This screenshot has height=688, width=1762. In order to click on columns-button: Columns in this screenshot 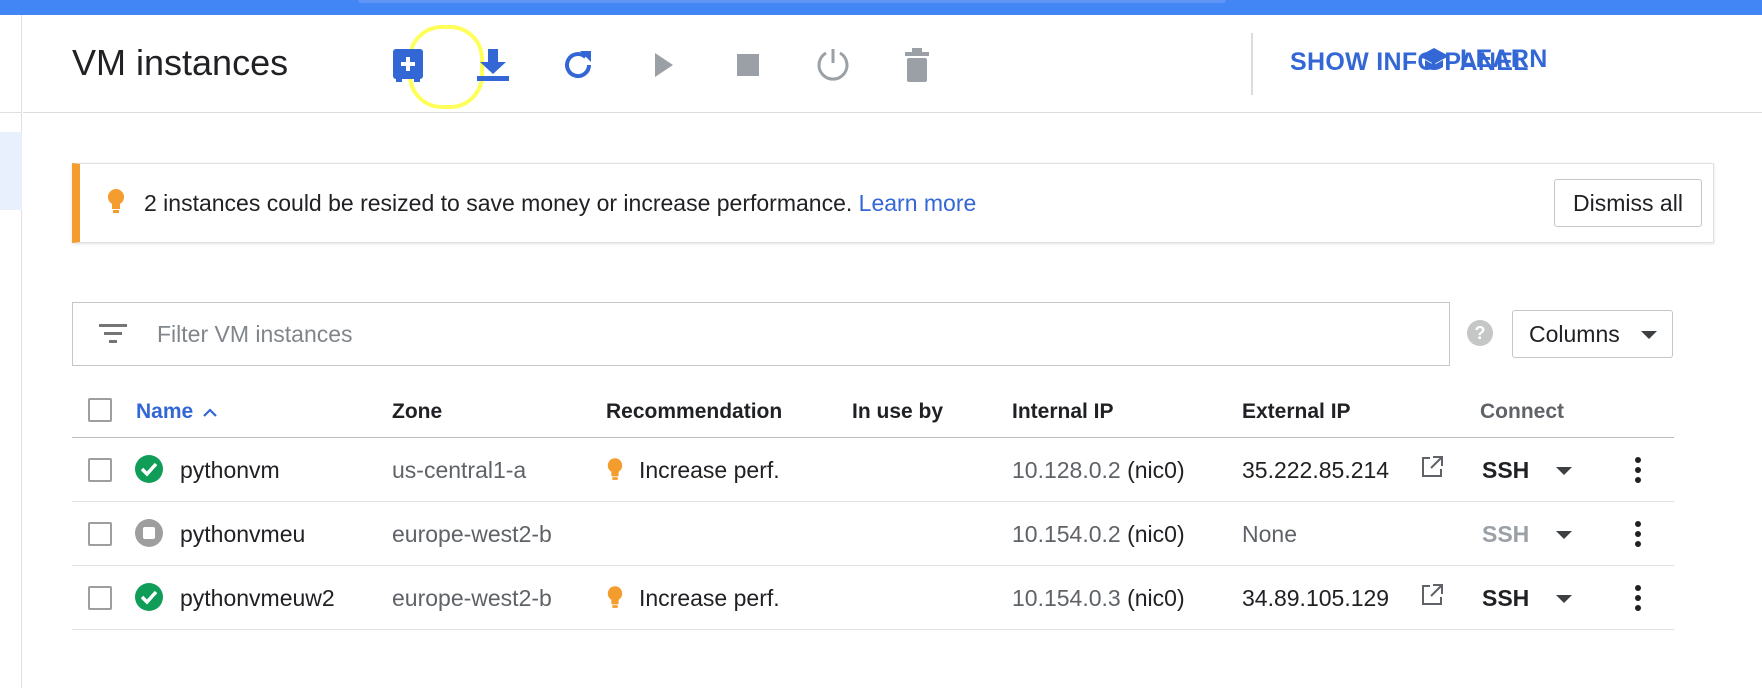, I will do `click(1592, 334)`.